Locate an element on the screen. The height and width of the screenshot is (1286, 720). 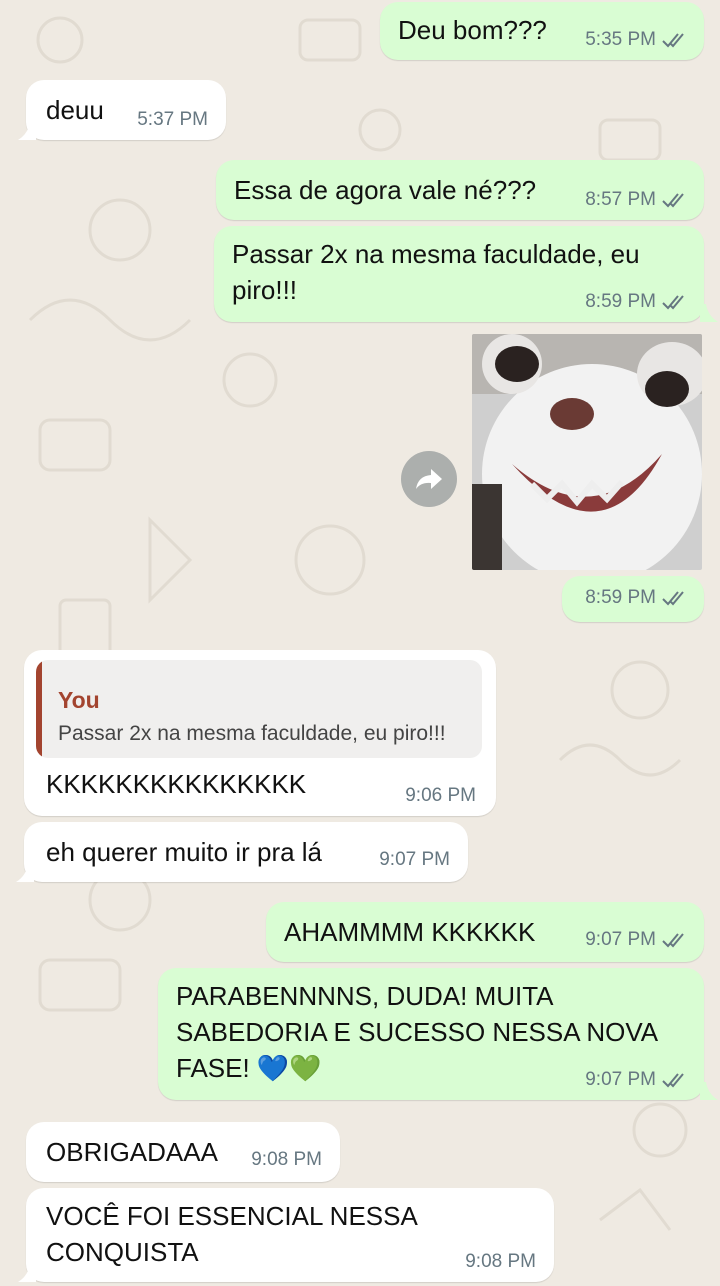
message-meta: 8:57 PM is located at coordinates (636, 200).